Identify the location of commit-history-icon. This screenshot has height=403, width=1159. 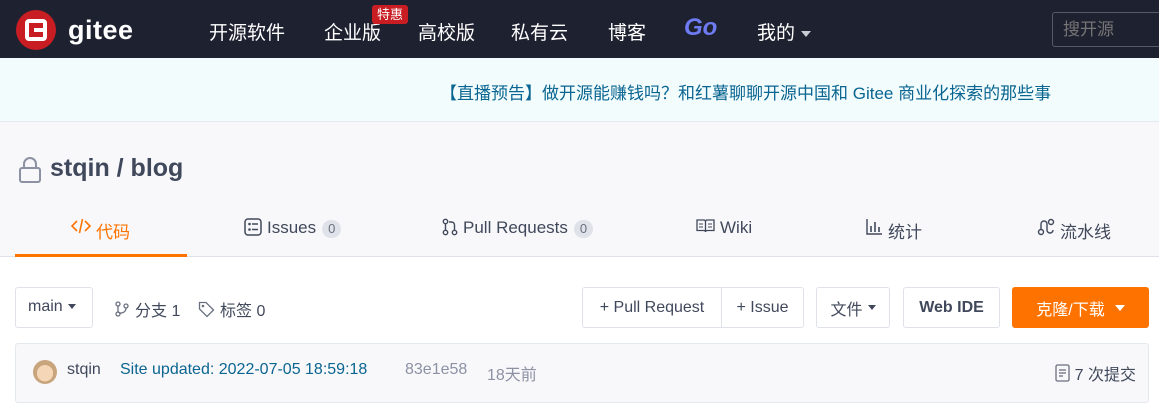
(1062, 373).